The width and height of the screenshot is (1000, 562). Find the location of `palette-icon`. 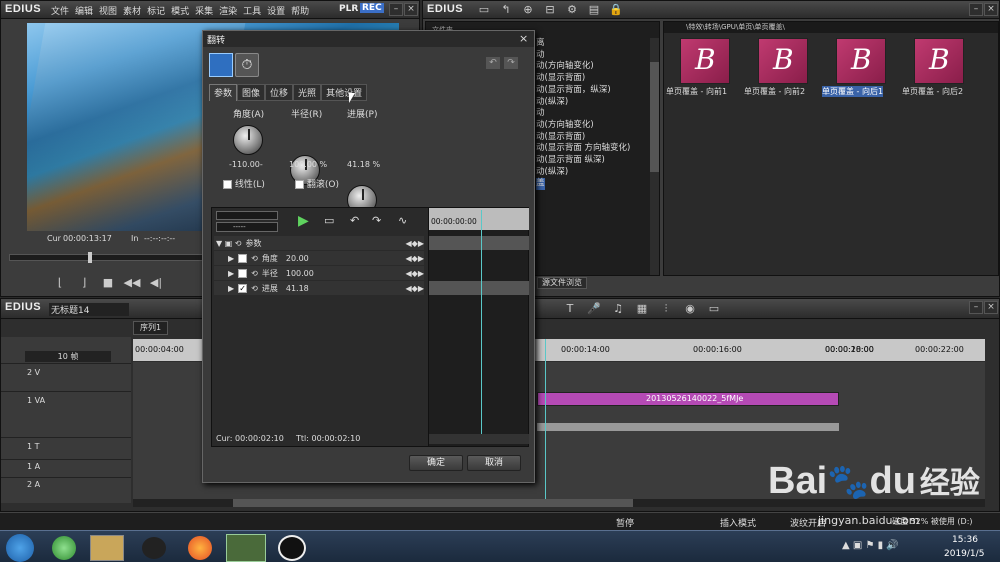

palette-icon is located at coordinates (221, 65).